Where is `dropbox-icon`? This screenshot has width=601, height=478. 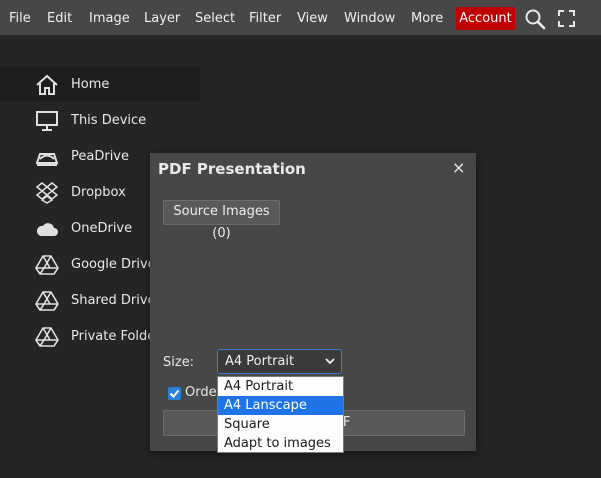
dropbox-icon is located at coordinates (47, 193).